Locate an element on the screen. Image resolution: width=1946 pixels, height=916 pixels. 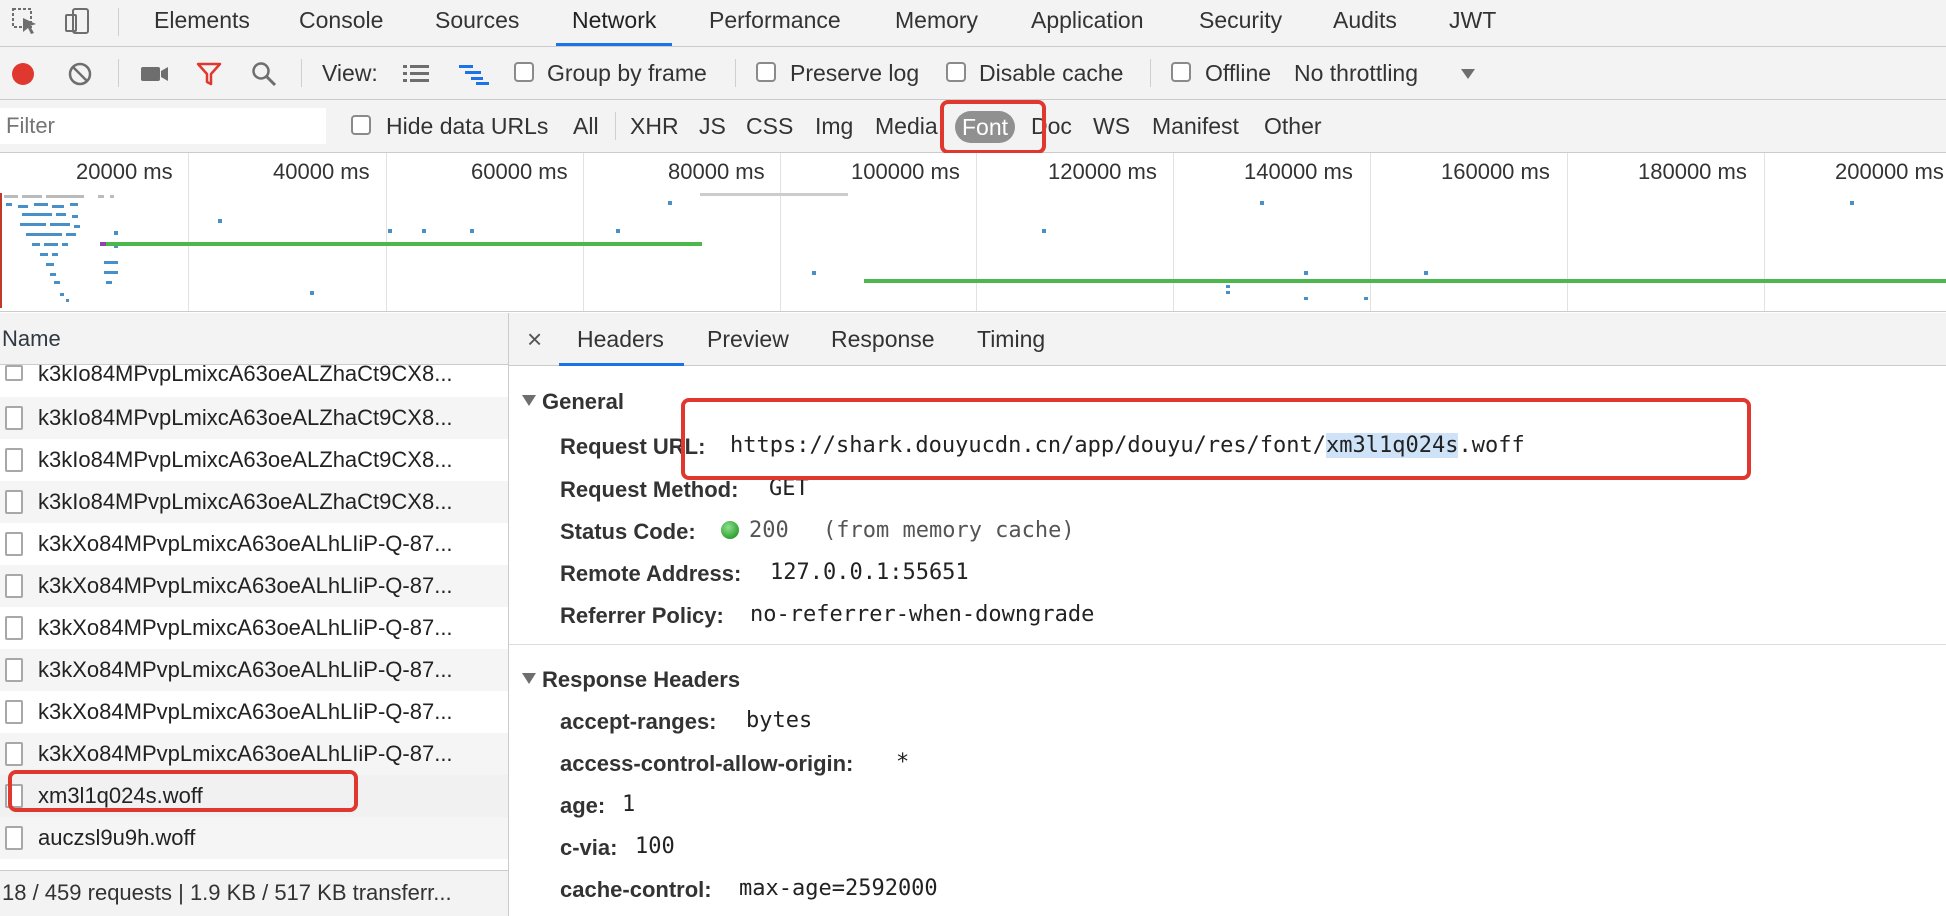
type-filter-js: JS is located at coordinates (712, 126).